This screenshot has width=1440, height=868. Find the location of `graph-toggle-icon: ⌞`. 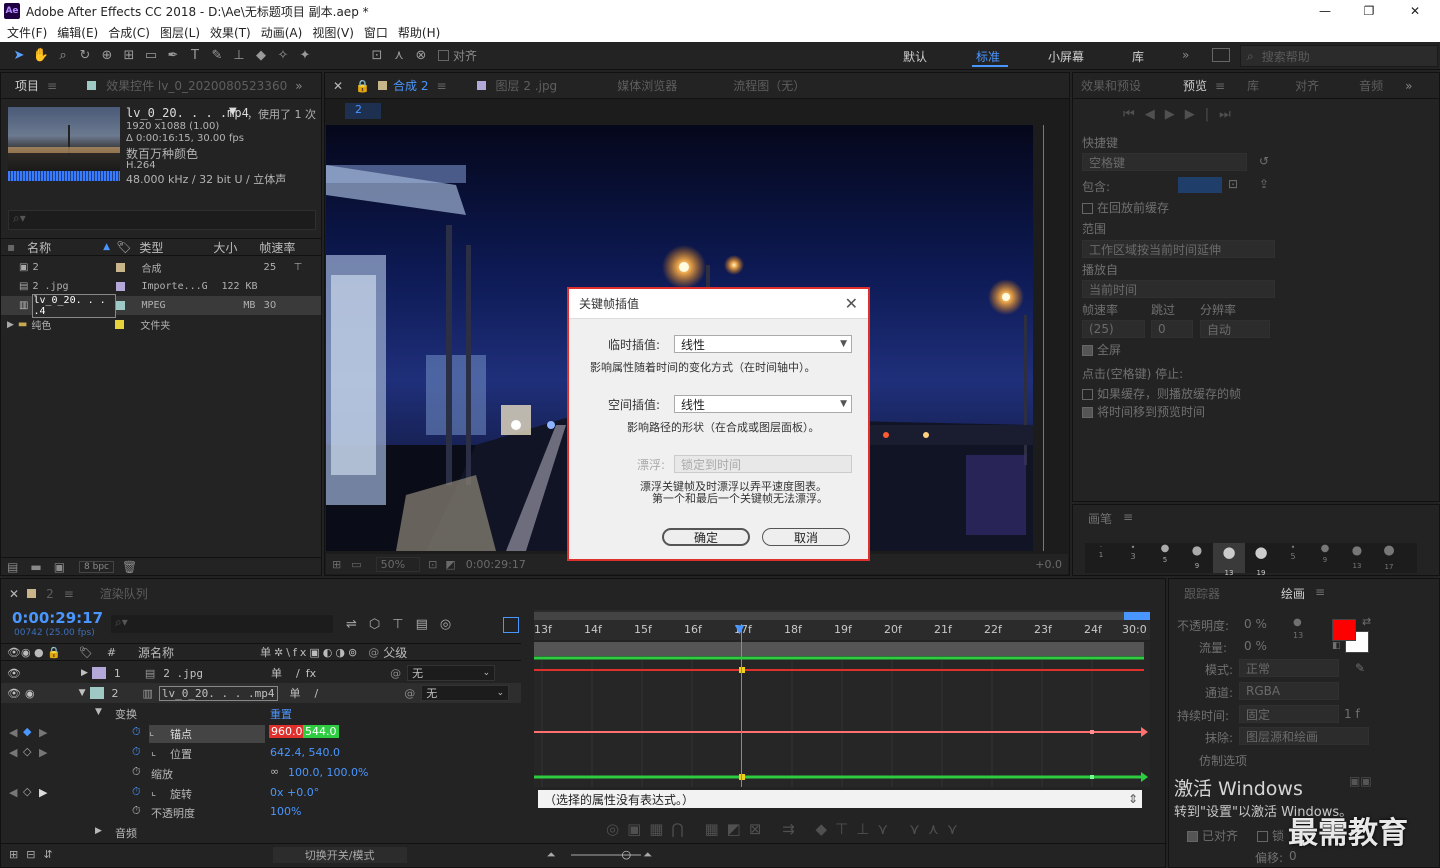

graph-toggle-icon: ⌞ is located at coordinates (153, 791).